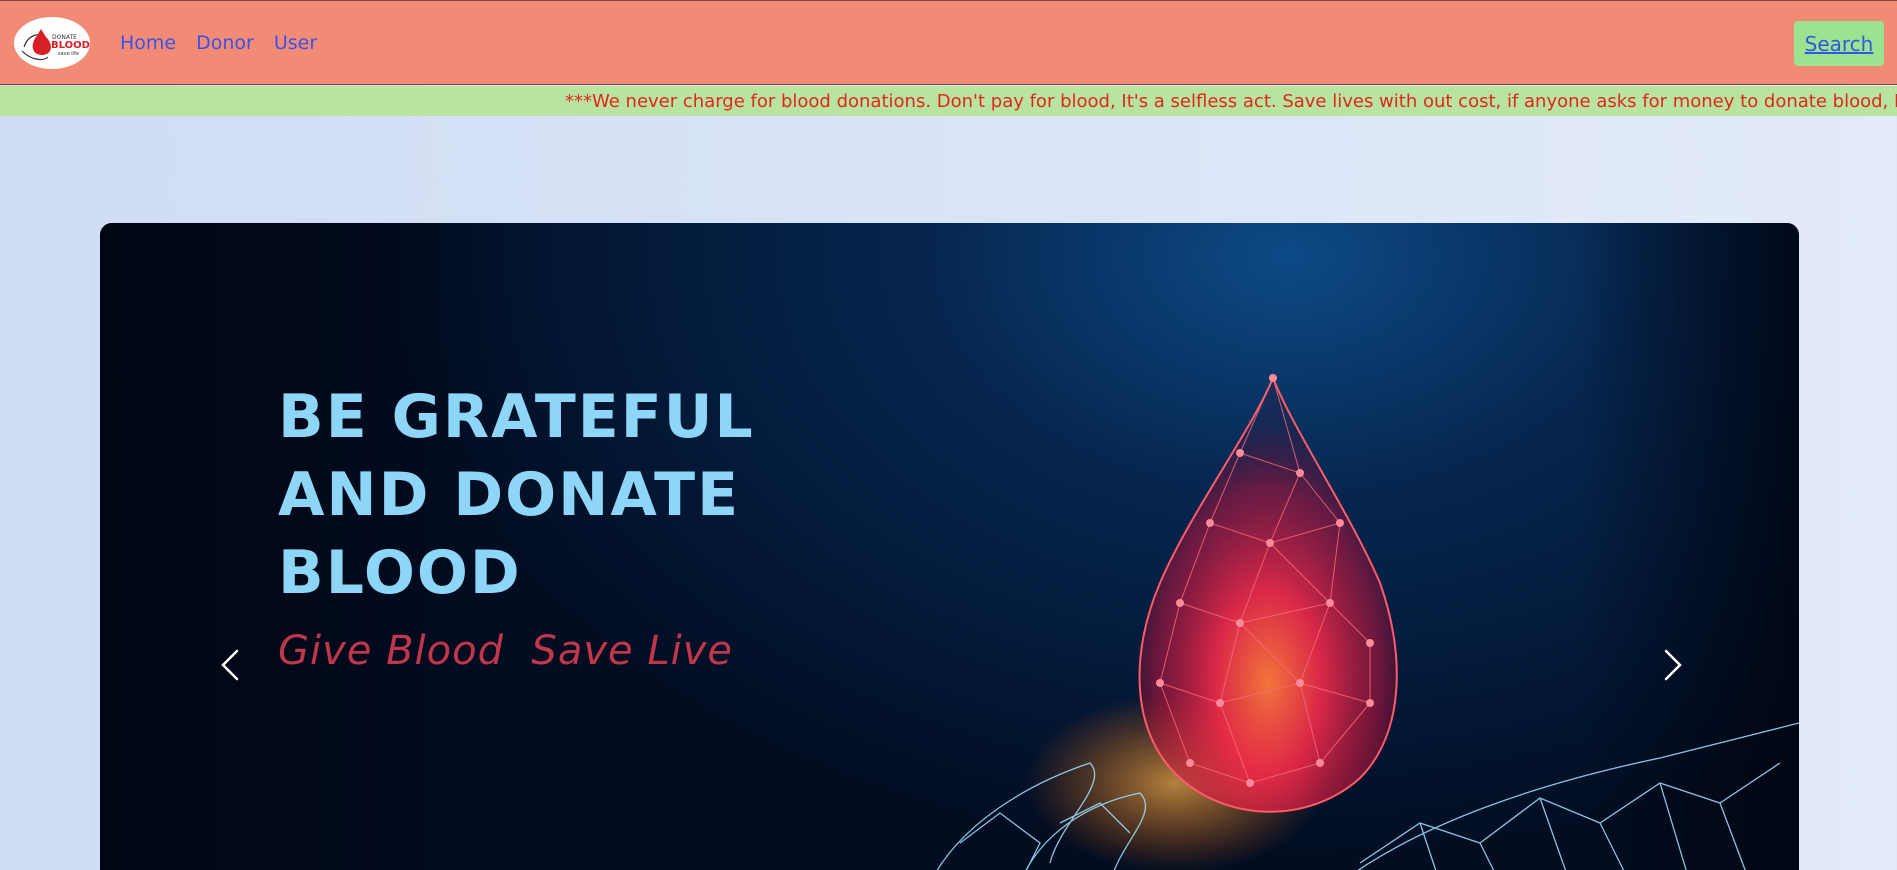 This screenshot has width=1897, height=870. I want to click on svg-text: save life, so click(68, 54).